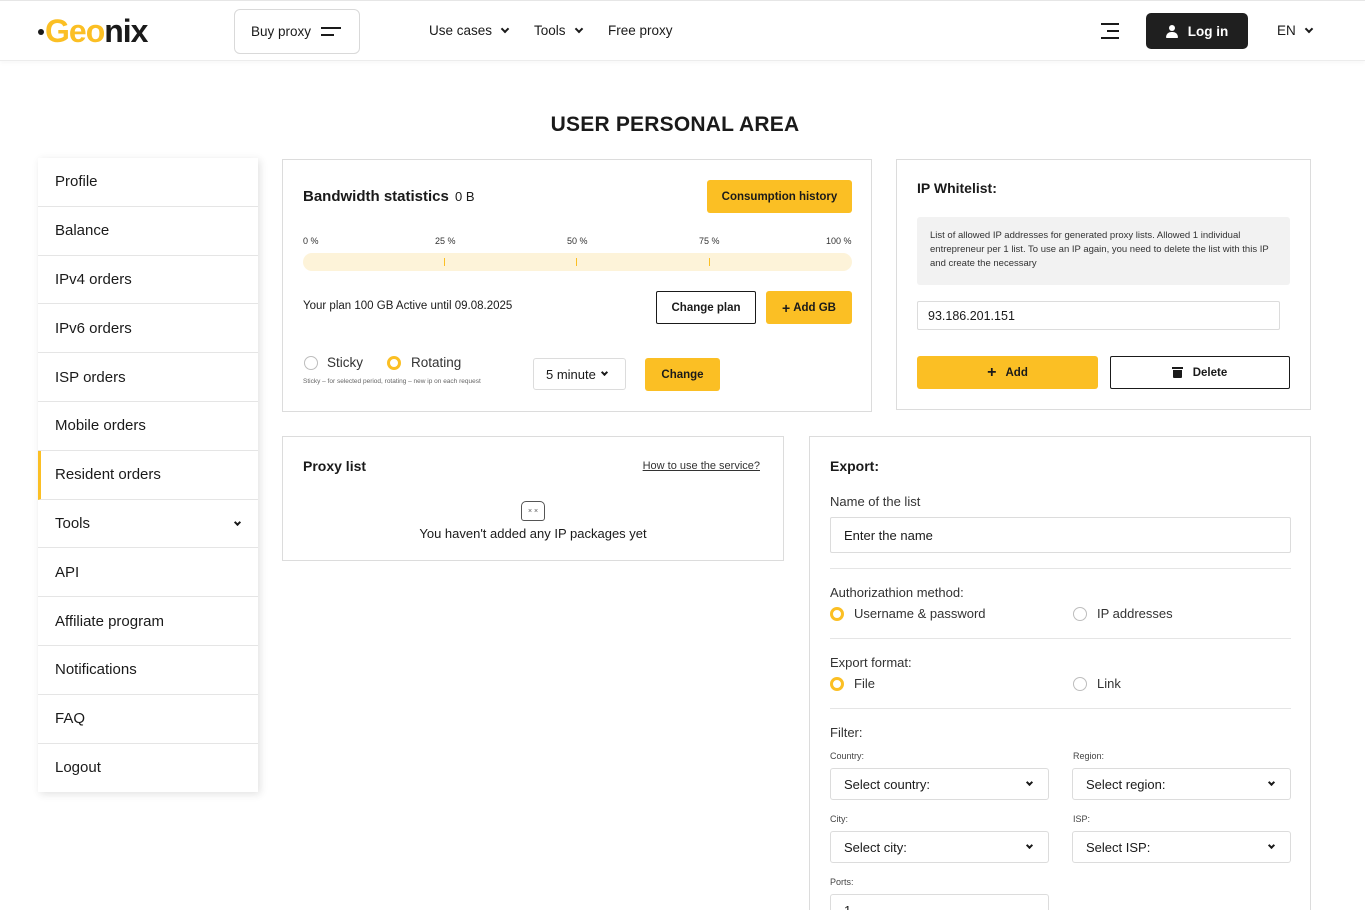  What do you see at coordinates (875, 847) in the screenshot?
I see `city-select-value: Select city:` at bounding box center [875, 847].